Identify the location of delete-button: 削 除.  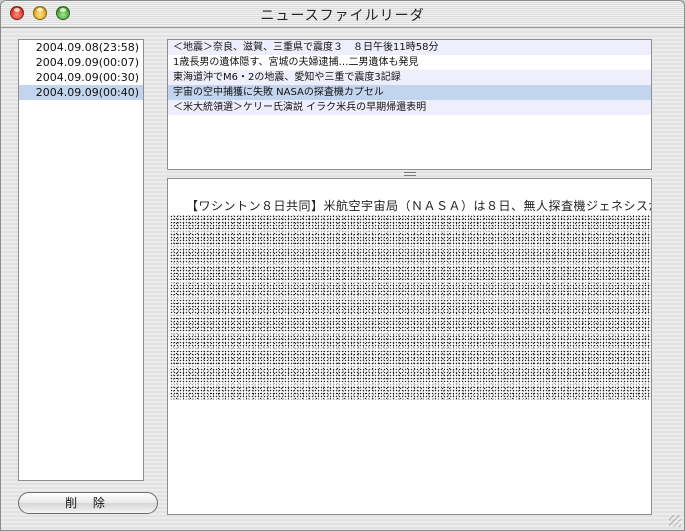
(88, 503).